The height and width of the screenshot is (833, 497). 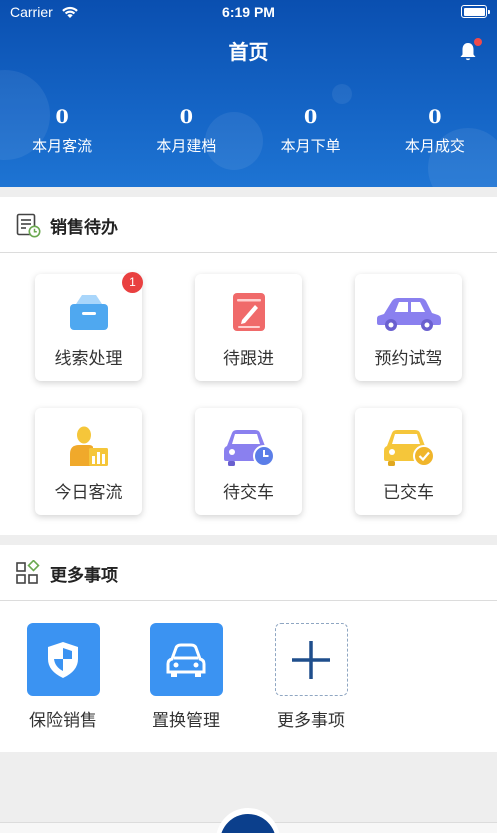 What do you see at coordinates (88, 359) in the screenshot?
I see `card-label: 线索处理` at bounding box center [88, 359].